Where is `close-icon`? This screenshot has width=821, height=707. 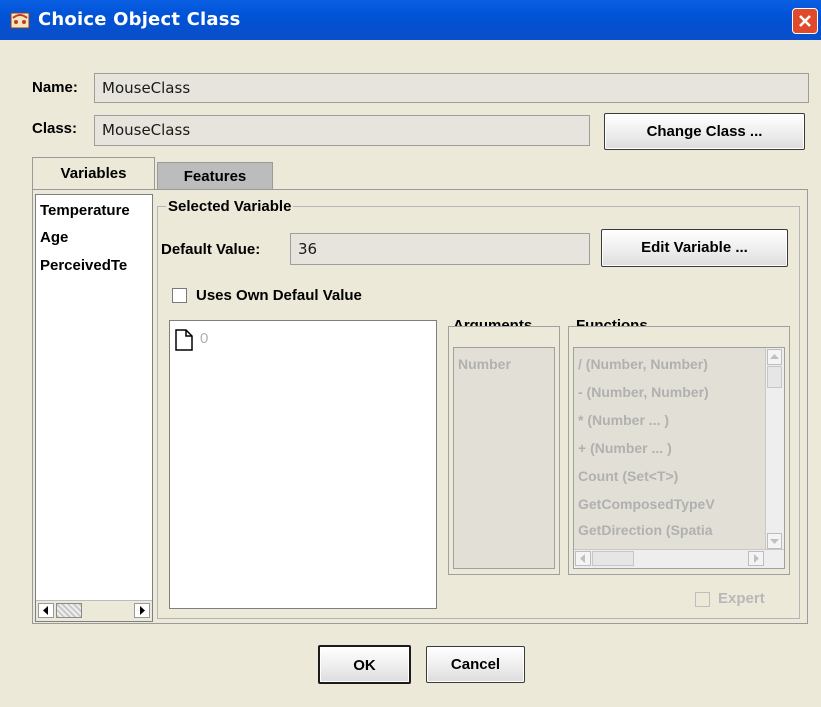
close-icon is located at coordinates (805, 21).